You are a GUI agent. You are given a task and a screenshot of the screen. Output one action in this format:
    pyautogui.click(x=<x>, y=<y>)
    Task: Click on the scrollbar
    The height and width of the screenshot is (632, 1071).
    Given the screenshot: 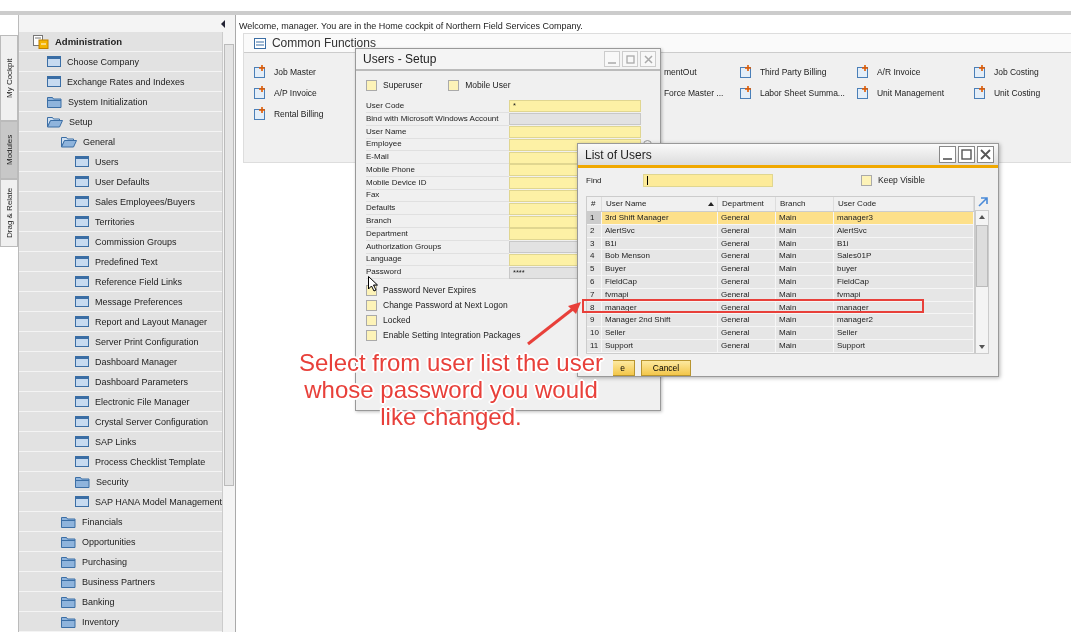 What is the action you would take?
    pyautogui.click(x=982, y=282)
    